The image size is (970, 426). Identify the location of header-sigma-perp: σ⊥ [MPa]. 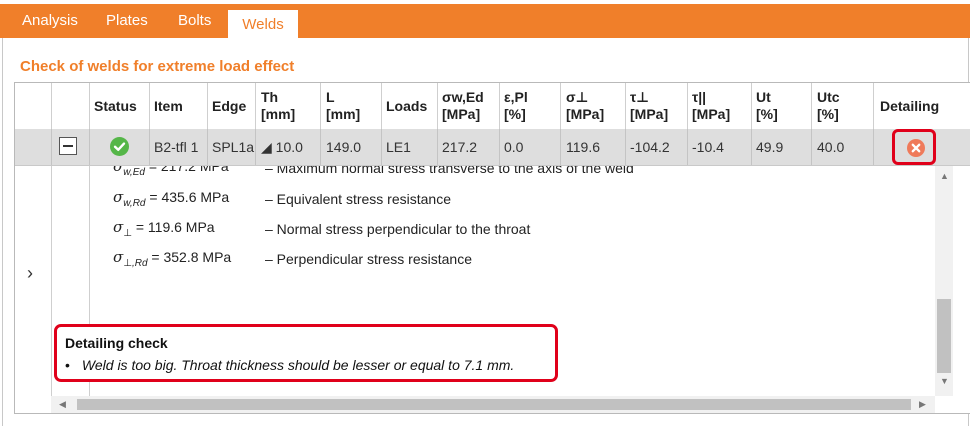
(585, 106).